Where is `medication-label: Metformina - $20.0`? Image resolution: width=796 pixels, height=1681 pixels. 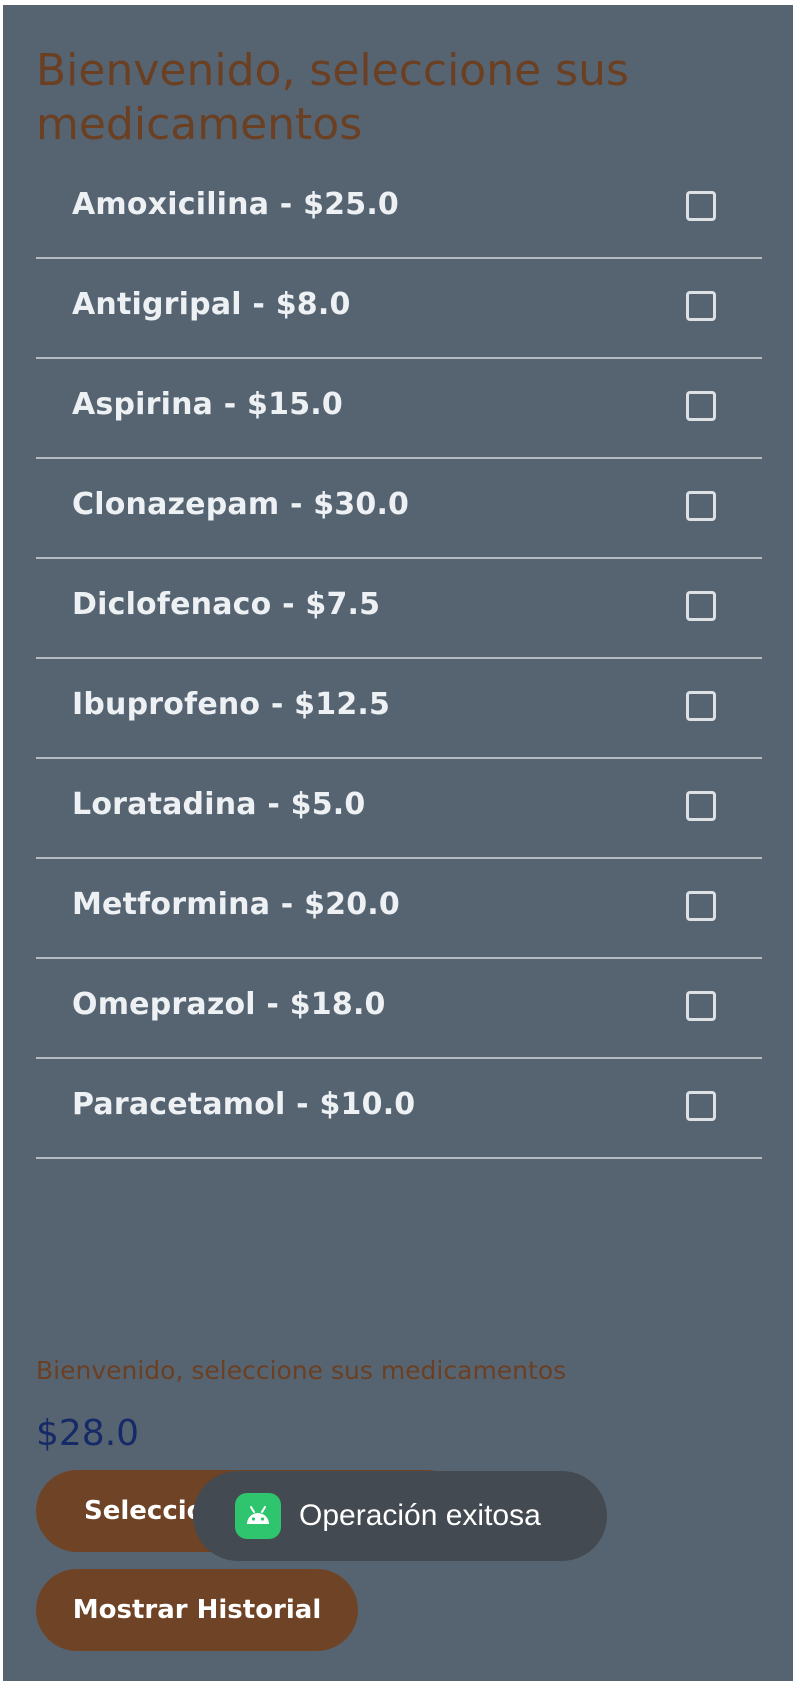
medication-label: Metformina - $20.0 is located at coordinates (236, 904).